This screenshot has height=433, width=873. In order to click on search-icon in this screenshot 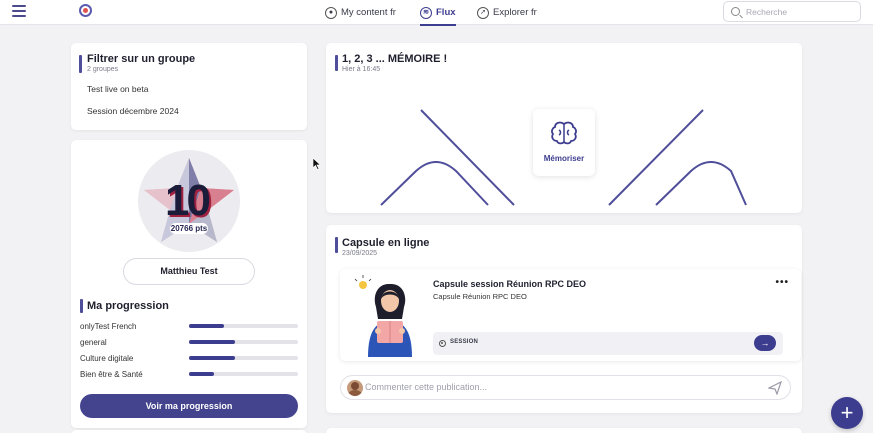, I will do `click(735, 11)`.